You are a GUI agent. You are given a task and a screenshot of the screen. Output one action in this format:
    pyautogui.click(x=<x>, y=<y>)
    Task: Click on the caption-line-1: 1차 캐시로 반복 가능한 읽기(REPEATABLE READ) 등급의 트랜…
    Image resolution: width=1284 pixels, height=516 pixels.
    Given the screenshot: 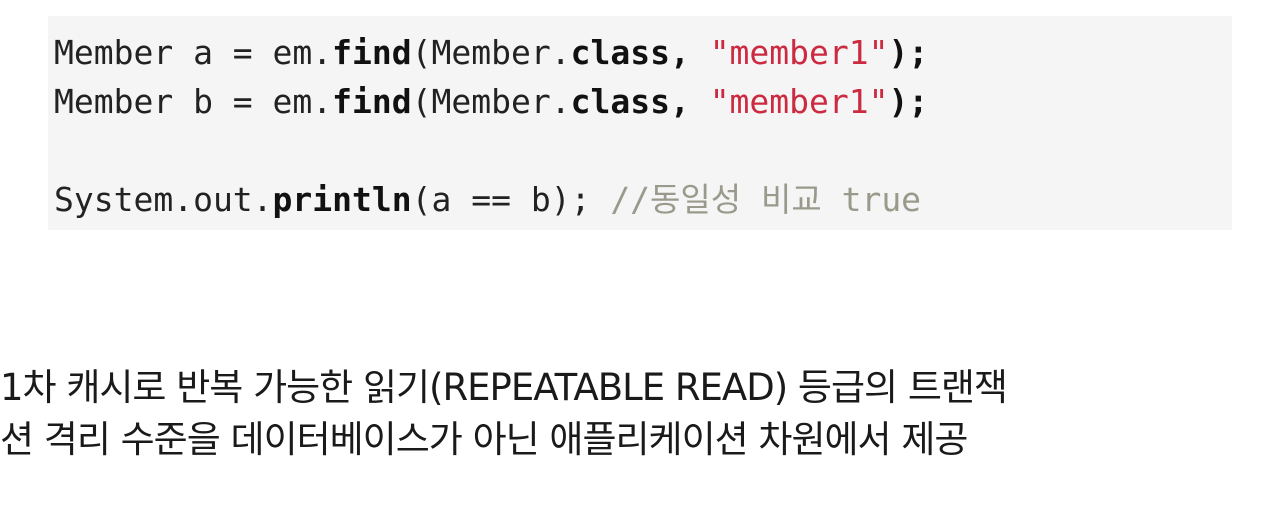 What is the action you would take?
    pyautogui.click(x=504, y=387)
    